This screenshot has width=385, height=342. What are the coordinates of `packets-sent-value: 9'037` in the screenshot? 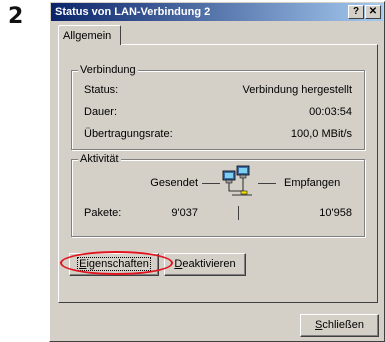 It's located at (184, 213).